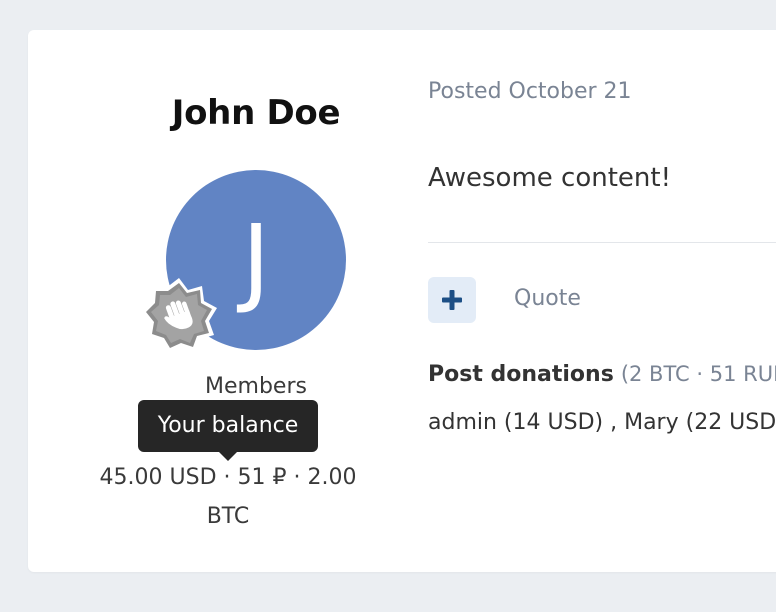  What do you see at coordinates (256, 386) in the screenshot?
I see `author-group: Members` at bounding box center [256, 386].